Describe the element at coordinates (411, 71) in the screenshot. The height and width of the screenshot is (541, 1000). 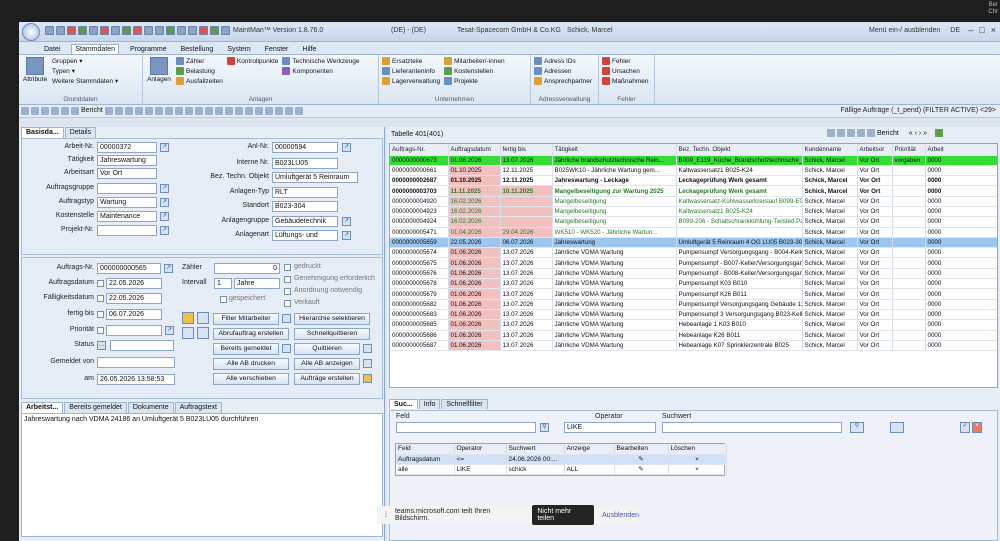
I see `ribbon-lieferanteninfo: Lieferanteninfo` at that location.